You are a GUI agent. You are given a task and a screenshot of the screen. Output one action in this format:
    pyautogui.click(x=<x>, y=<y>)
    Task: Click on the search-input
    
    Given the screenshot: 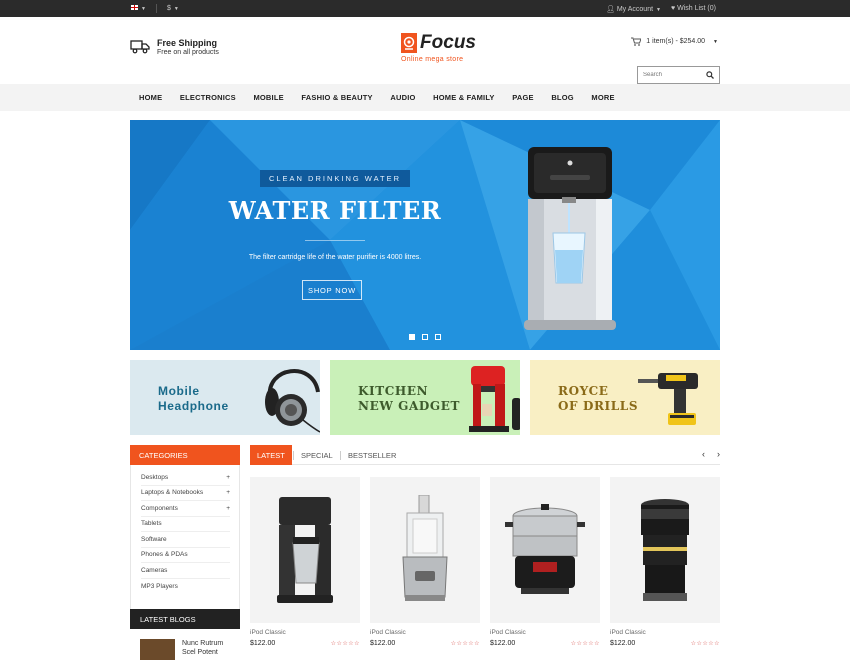 What is the action you would take?
    pyautogui.click(x=673, y=75)
    